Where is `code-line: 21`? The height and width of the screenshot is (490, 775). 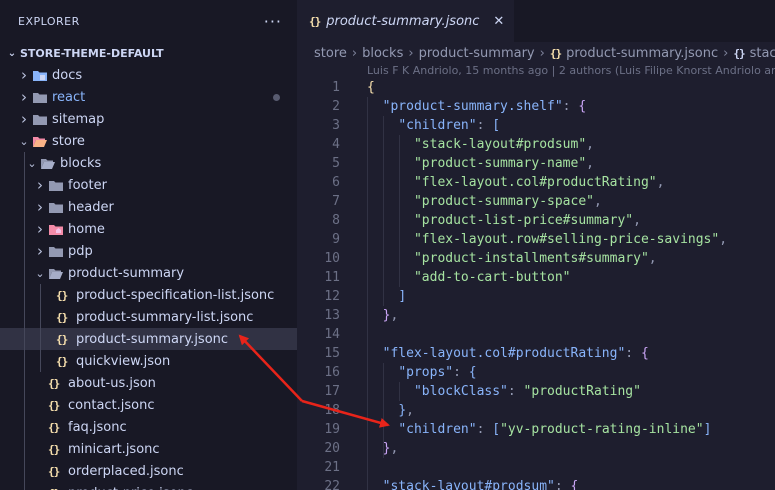 code-line: 21 is located at coordinates (536, 467).